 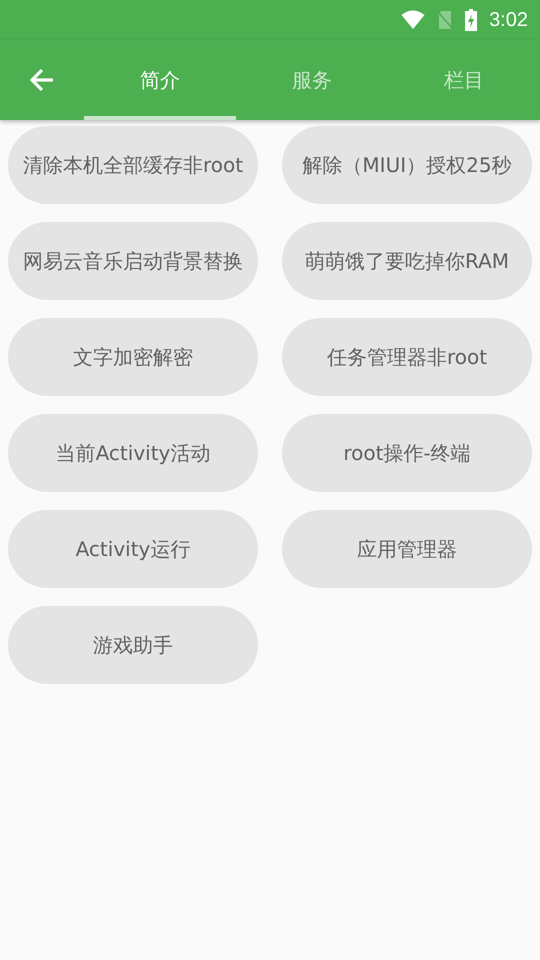 I want to click on action-button: 应用管理器, so click(x=407, y=549).